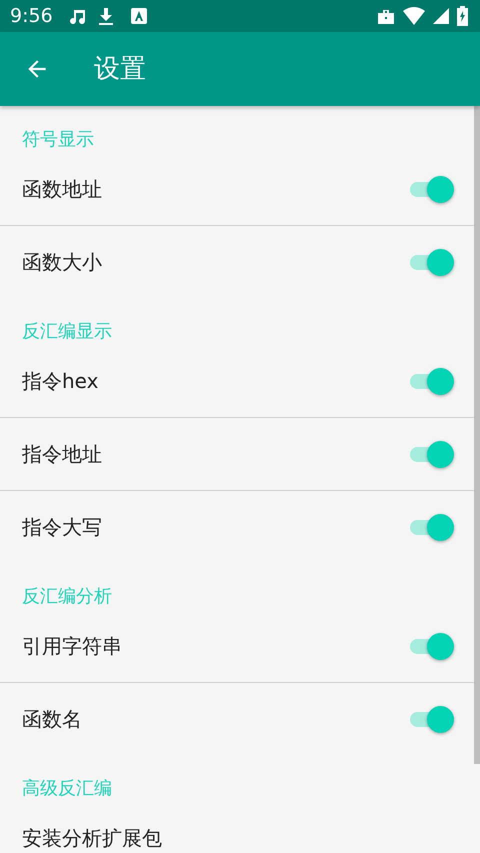  What do you see at coordinates (58, 139) in the screenshot?
I see `section-header: 符号显示` at bounding box center [58, 139].